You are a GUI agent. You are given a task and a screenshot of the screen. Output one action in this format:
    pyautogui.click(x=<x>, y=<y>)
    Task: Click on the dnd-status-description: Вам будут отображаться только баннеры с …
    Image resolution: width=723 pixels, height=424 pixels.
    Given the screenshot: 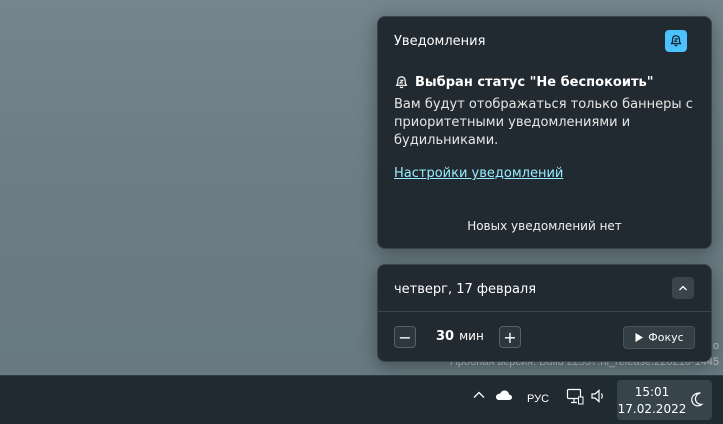 What is the action you would take?
    pyautogui.click(x=543, y=122)
    